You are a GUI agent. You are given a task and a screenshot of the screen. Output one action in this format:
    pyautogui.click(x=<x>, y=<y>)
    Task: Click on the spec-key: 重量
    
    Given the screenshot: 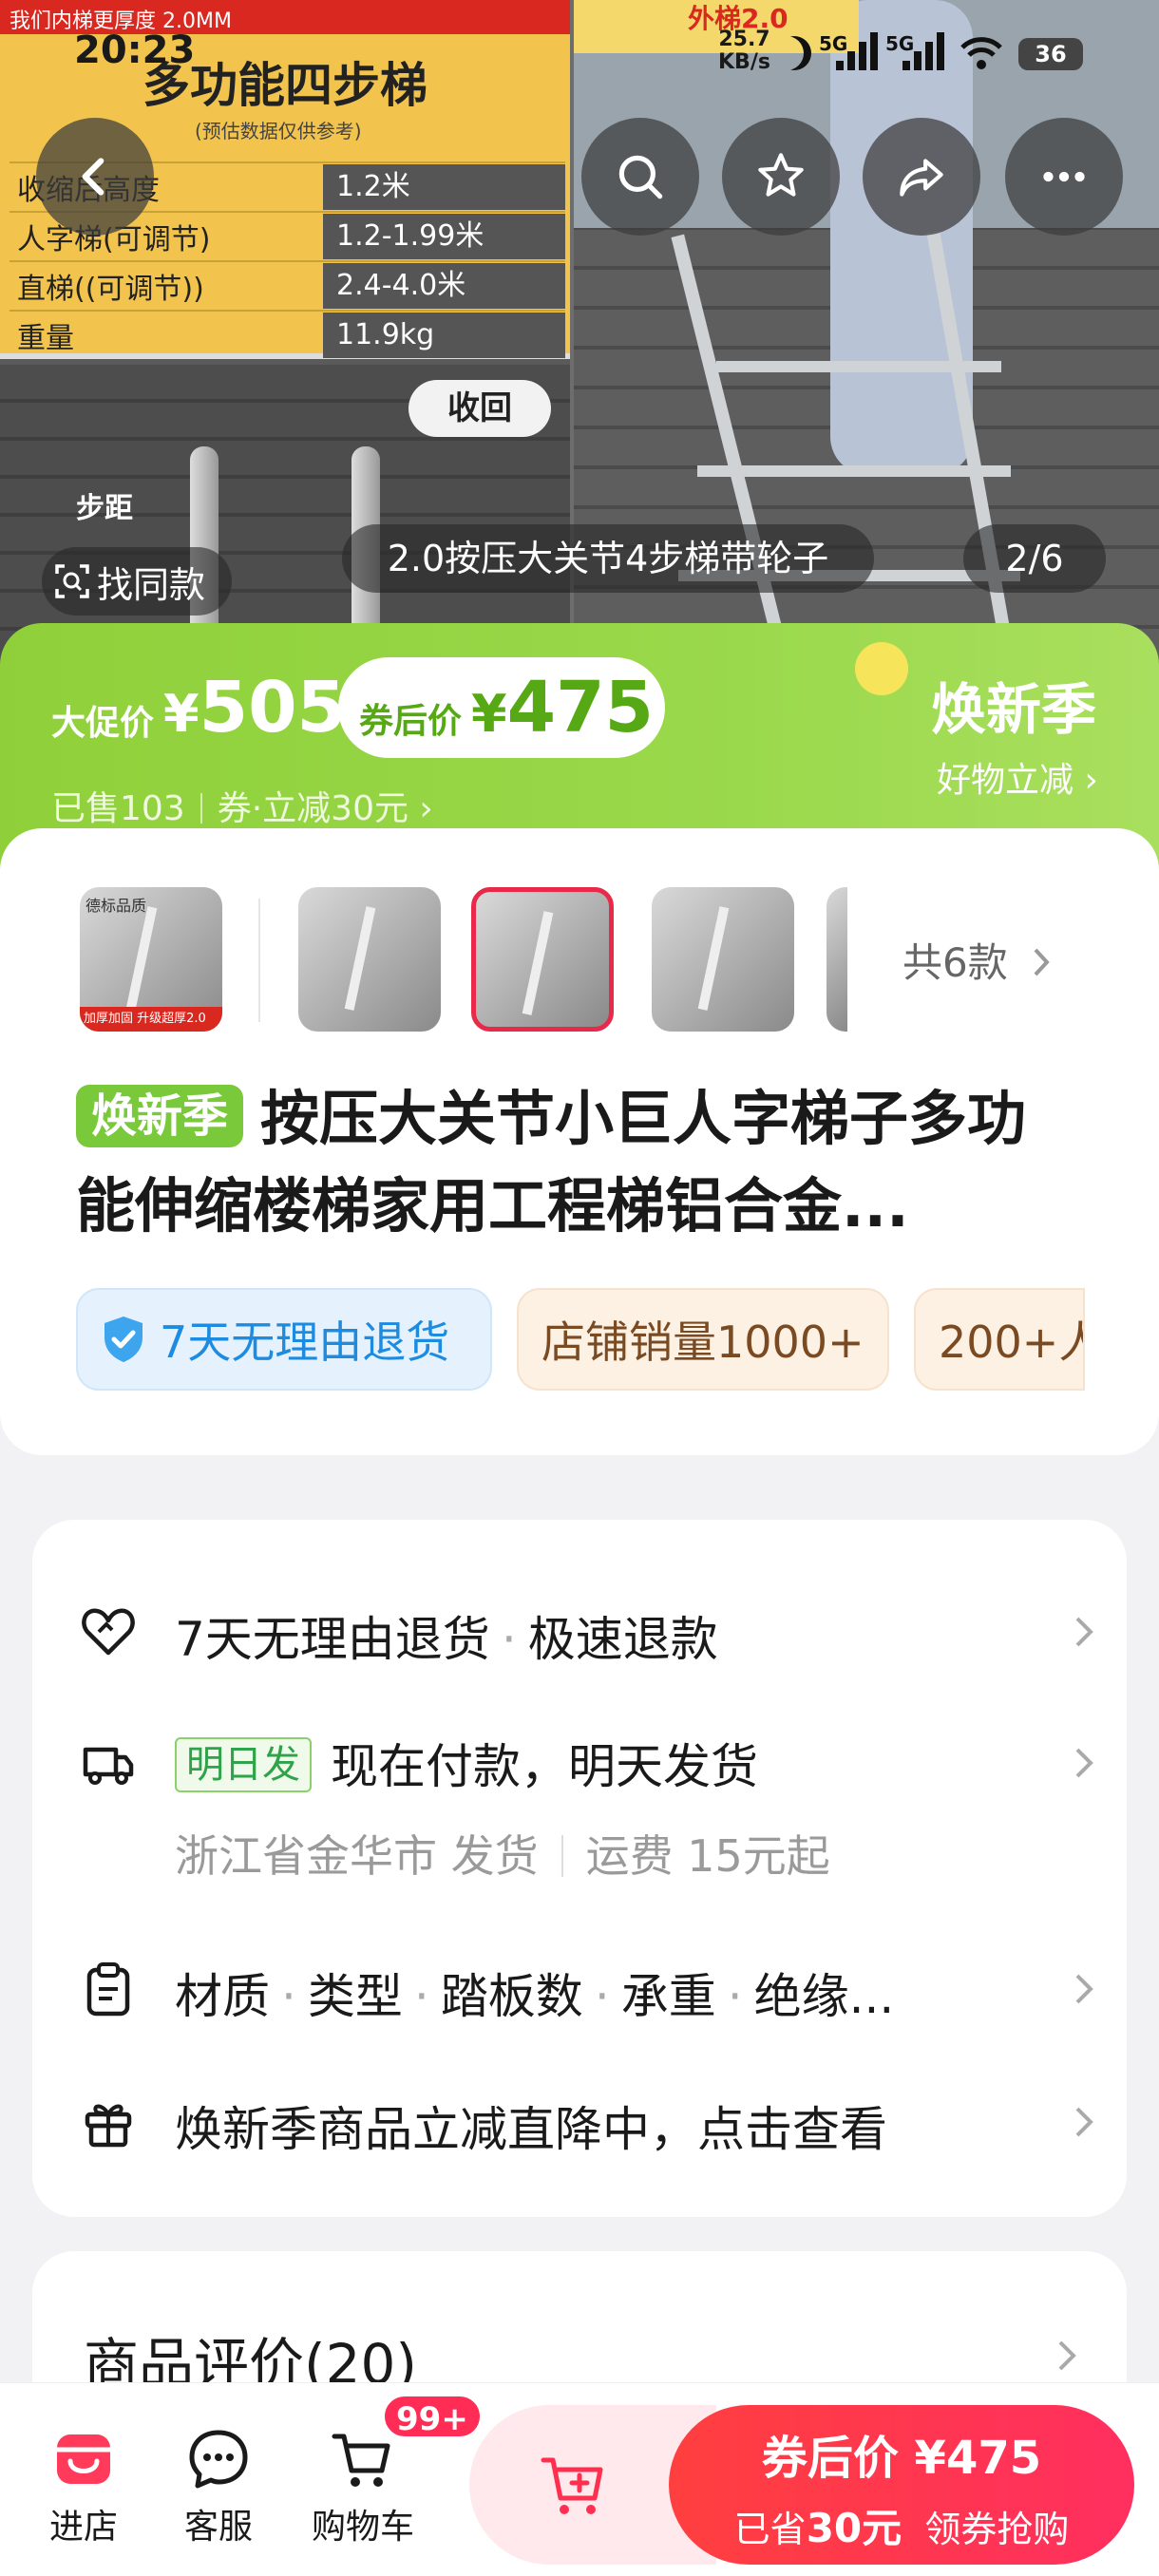 What is the action you would take?
    pyautogui.click(x=45, y=338)
    